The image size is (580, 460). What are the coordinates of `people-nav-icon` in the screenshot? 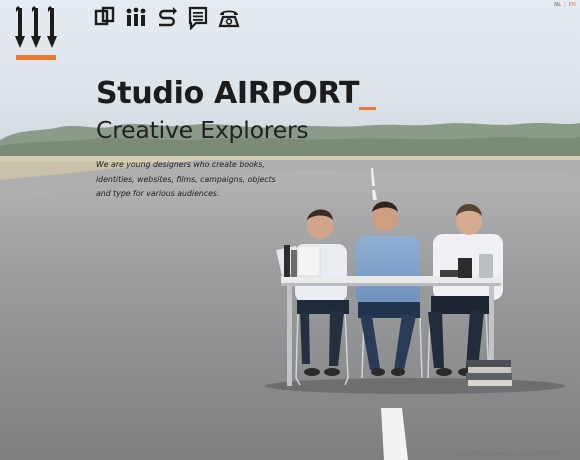 It's located at (136, 18).